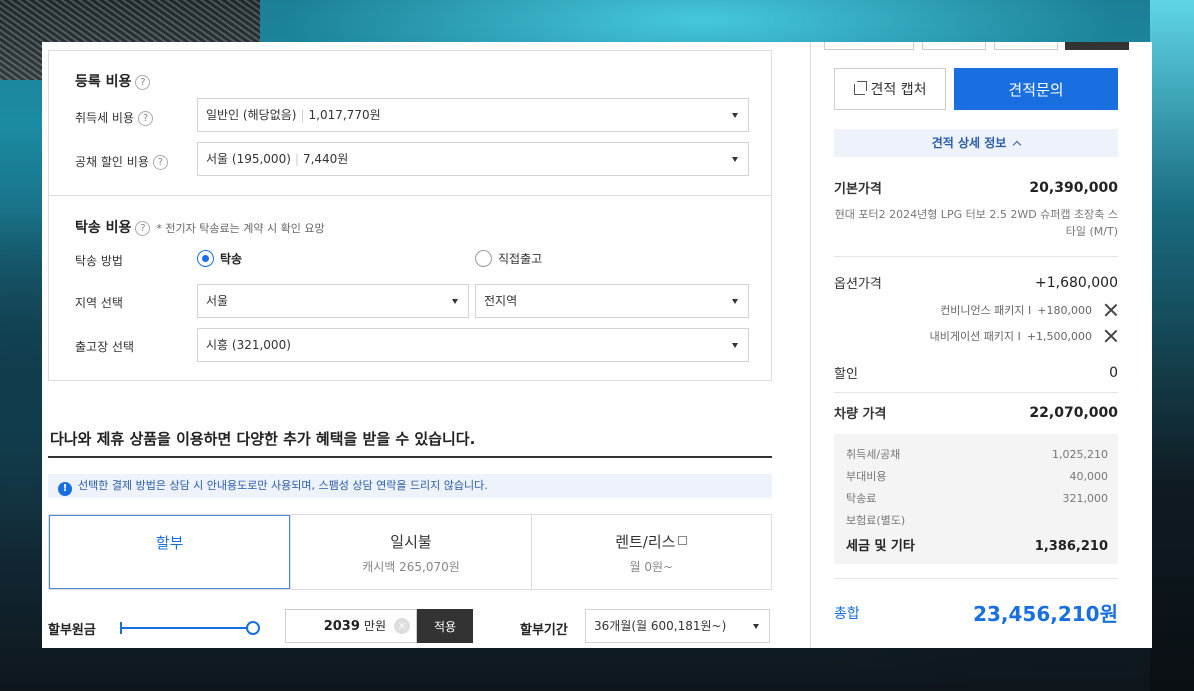 This screenshot has height=691, width=1194. I want to click on tab-title: 일시불, so click(411, 542).